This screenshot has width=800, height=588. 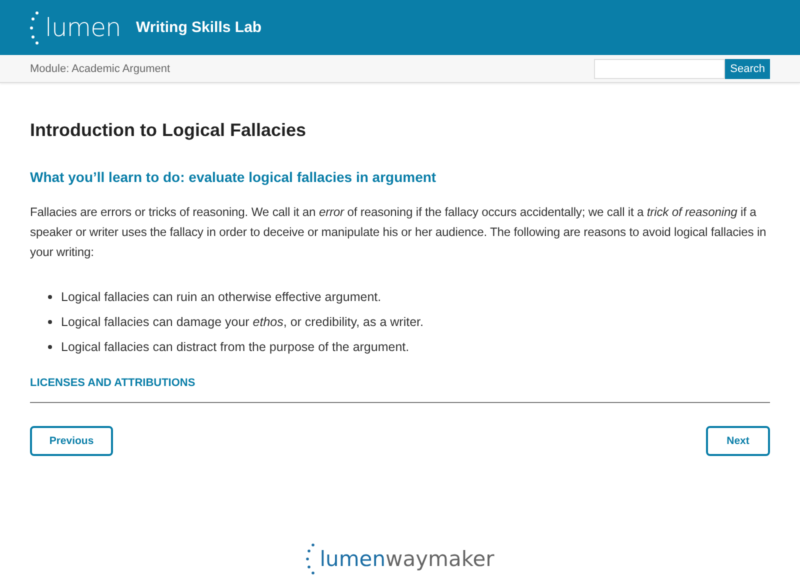 What do you see at coordinates (169, 130) in the screenshot?
I see `page-title: Introduction to Logical Fallacies` at bounding box center [169, 130].